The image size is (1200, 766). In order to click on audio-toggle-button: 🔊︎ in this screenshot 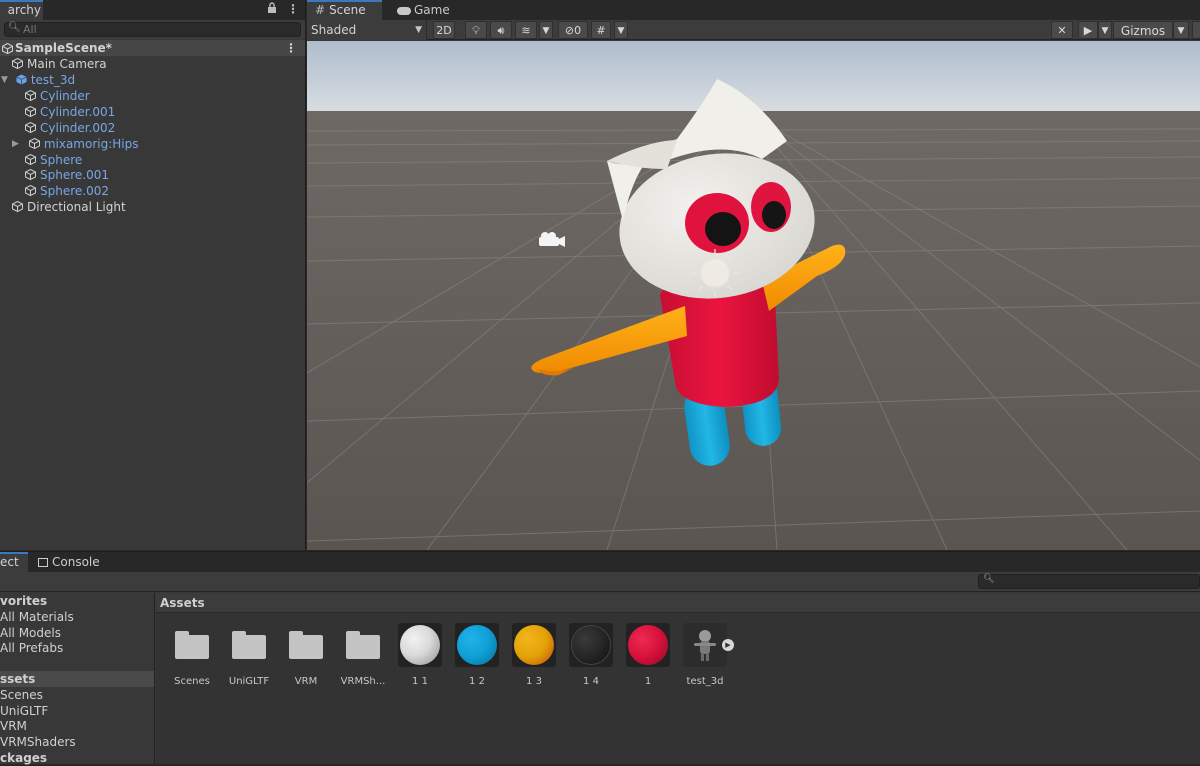, I will do `click(501, 30)`.